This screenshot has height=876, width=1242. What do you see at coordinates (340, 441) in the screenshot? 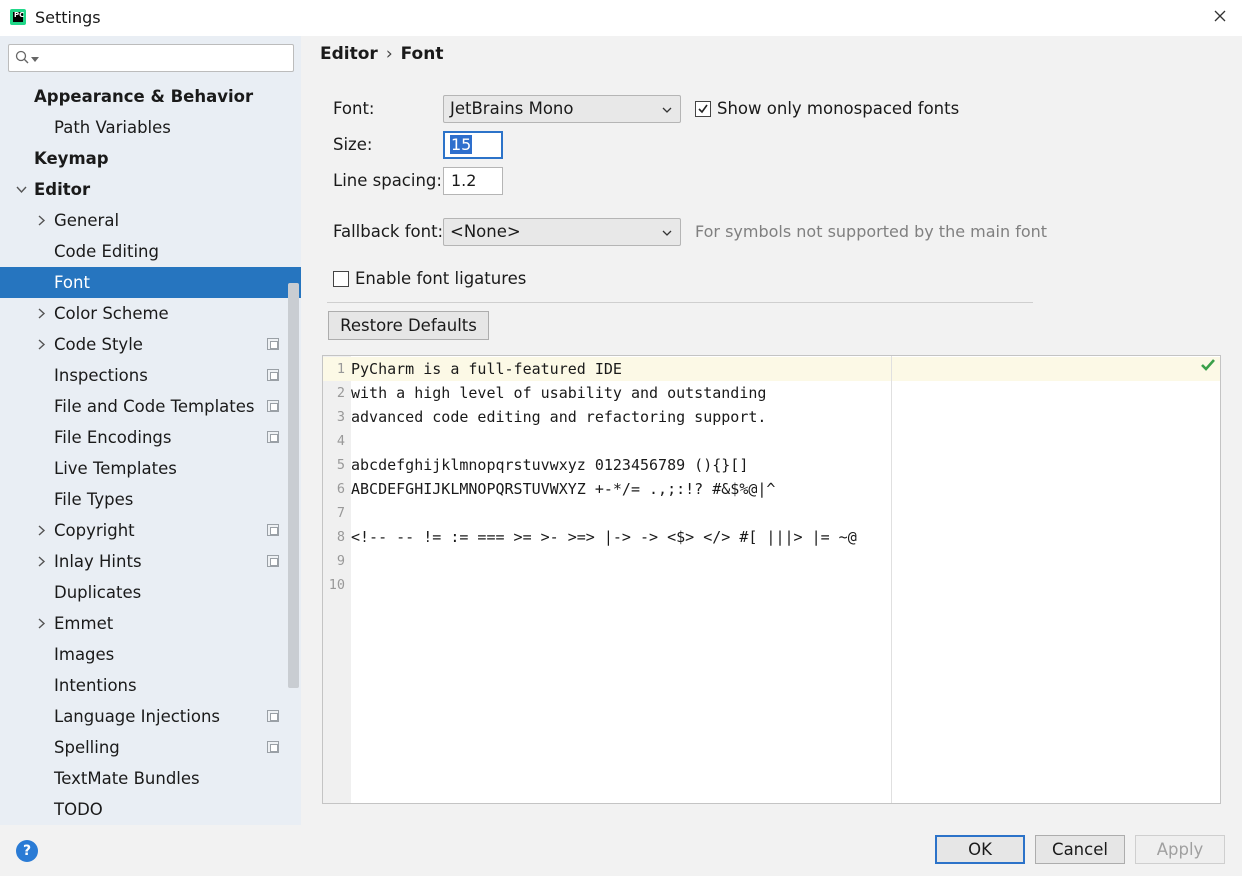
I see `line-number: 4` at bounding box center [340, 441].